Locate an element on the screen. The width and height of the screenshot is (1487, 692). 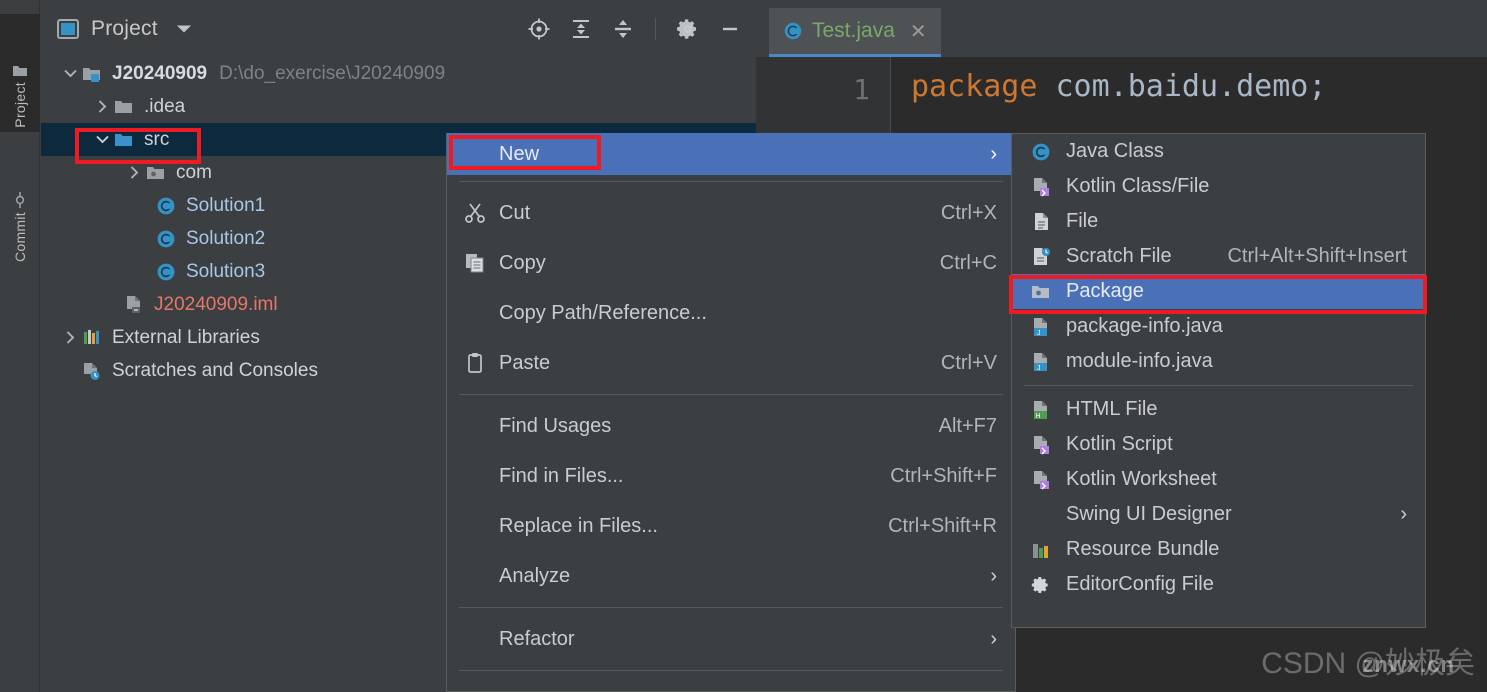
submenu-item-resource-bundle: Resource Bundle is located at coordinates (1218, 549).